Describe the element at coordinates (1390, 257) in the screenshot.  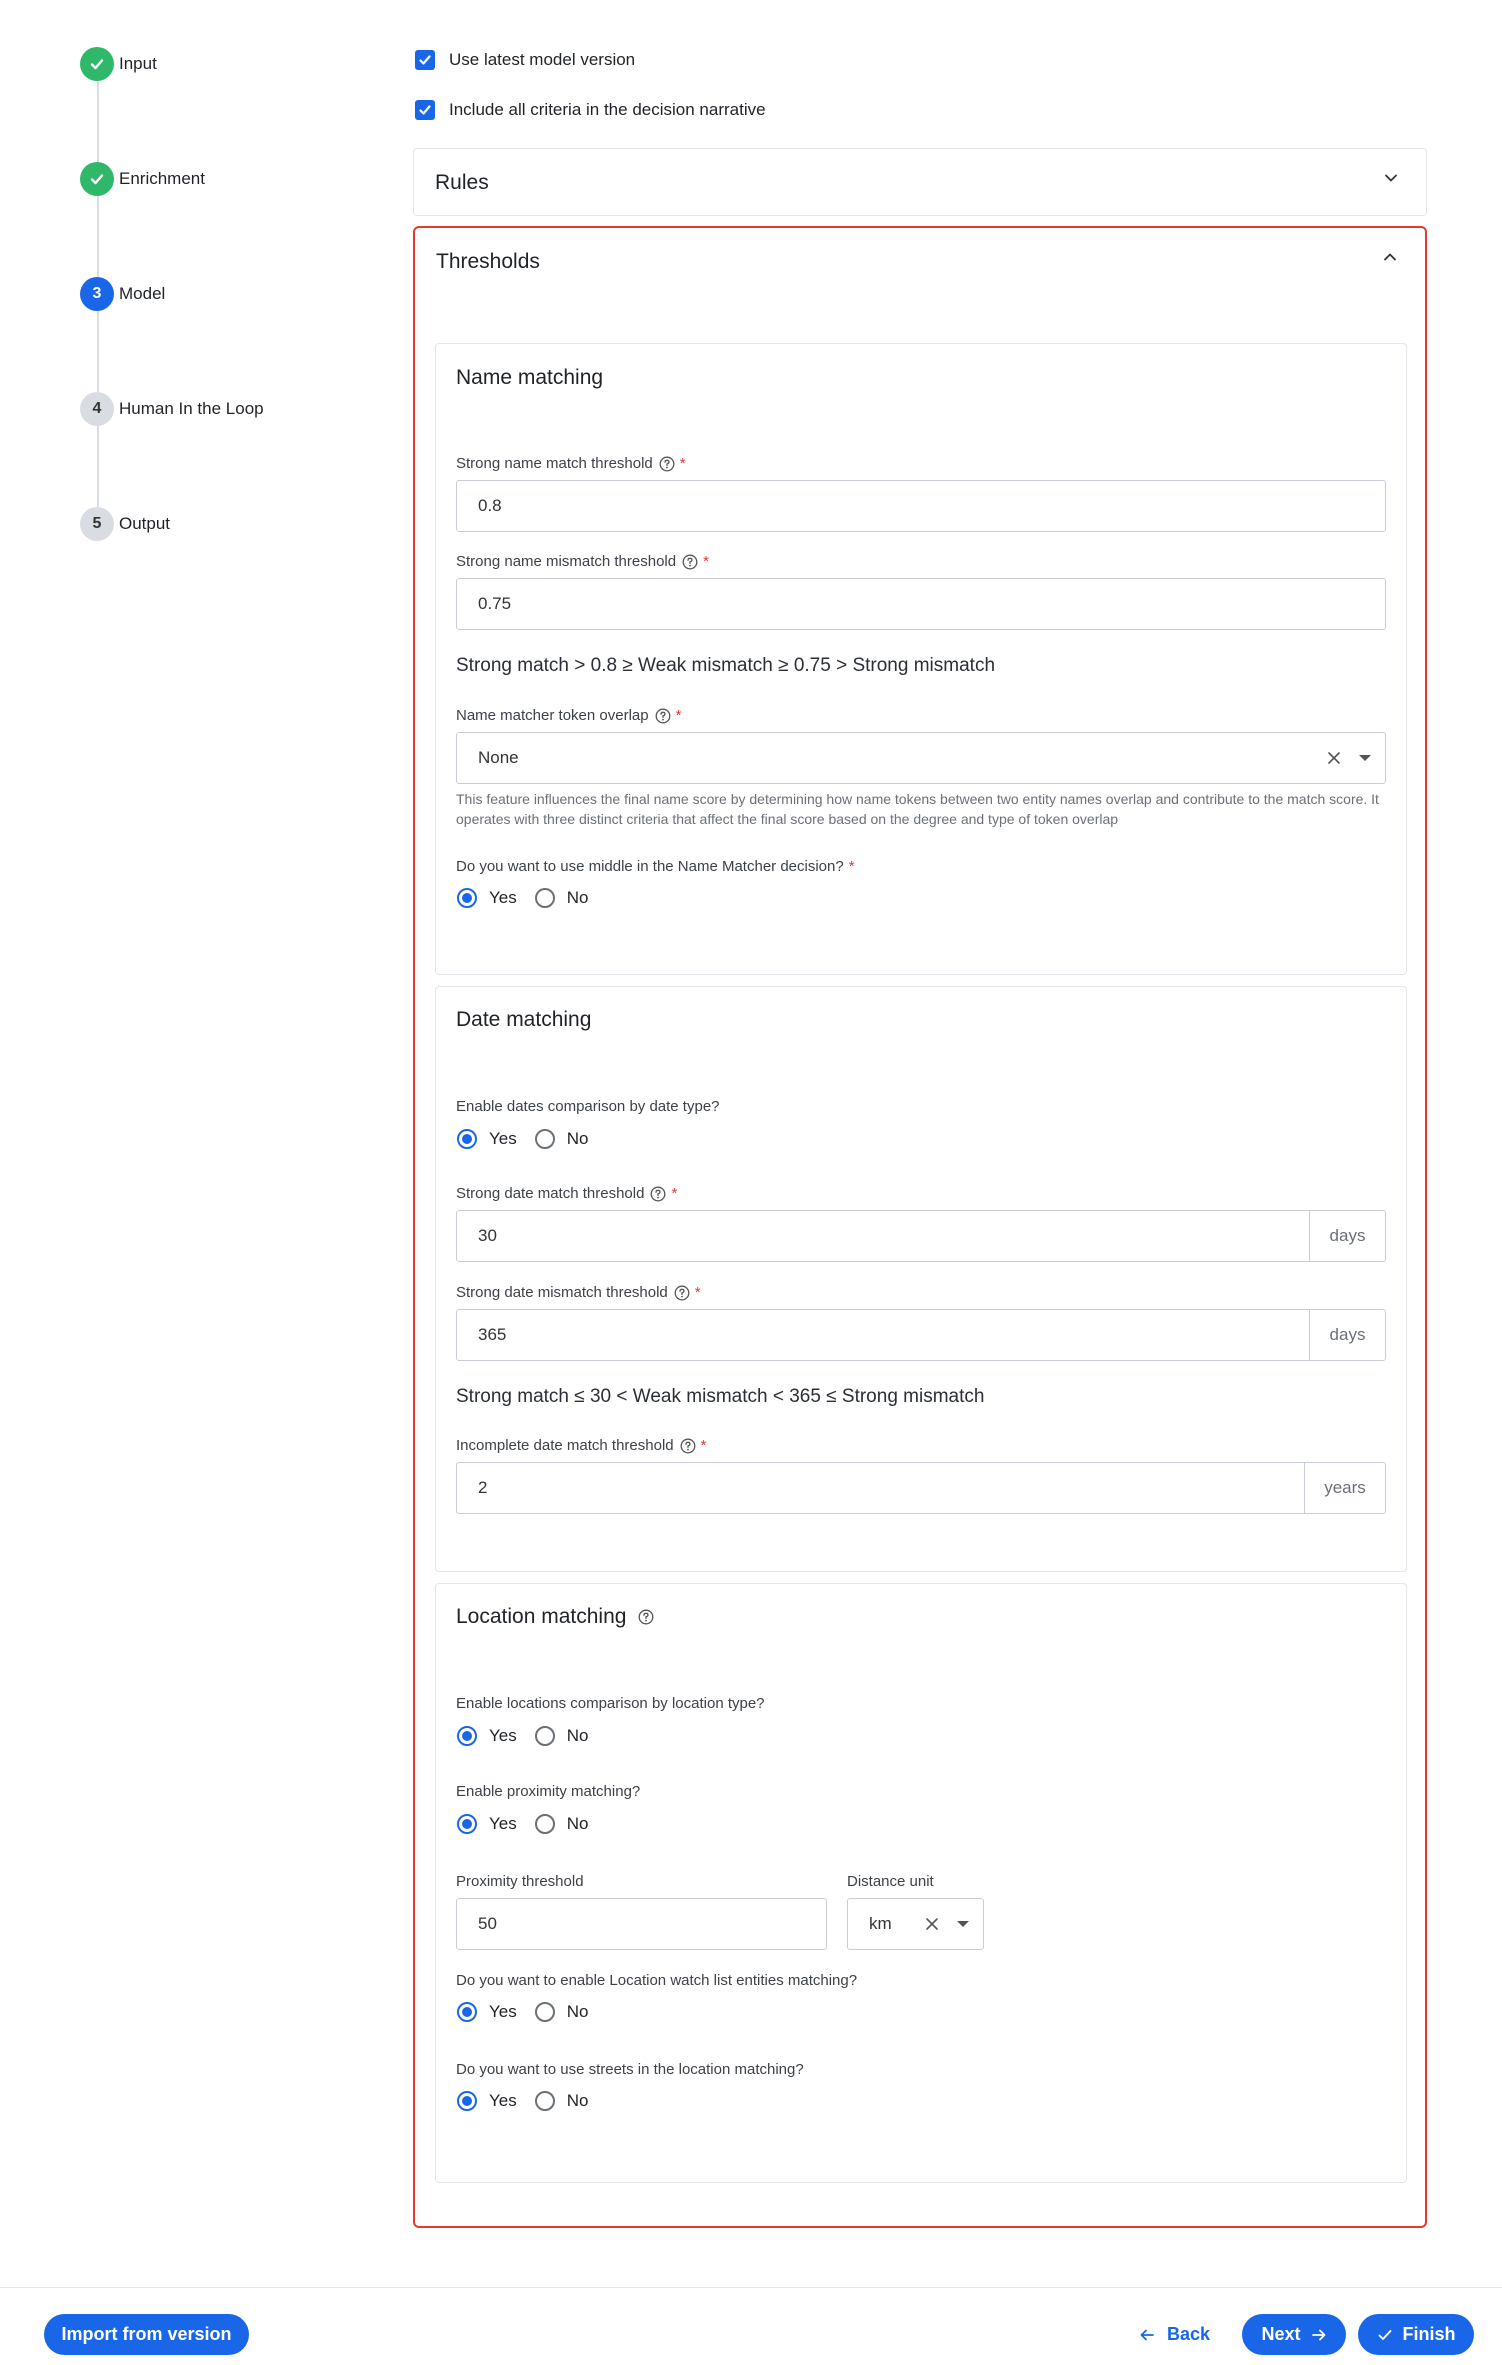
I see `chevron-up-icon` at that location.